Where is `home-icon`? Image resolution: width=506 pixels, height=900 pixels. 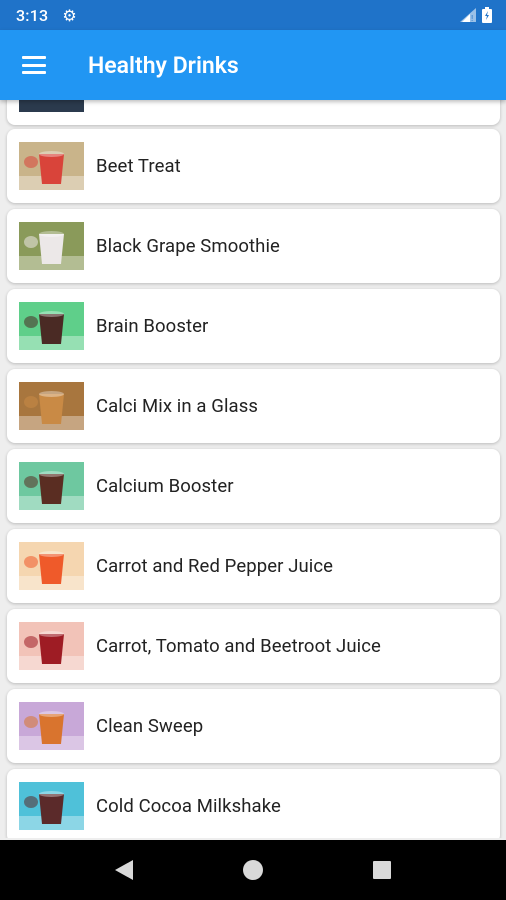
home-icon is located at coordinates (253, 870).